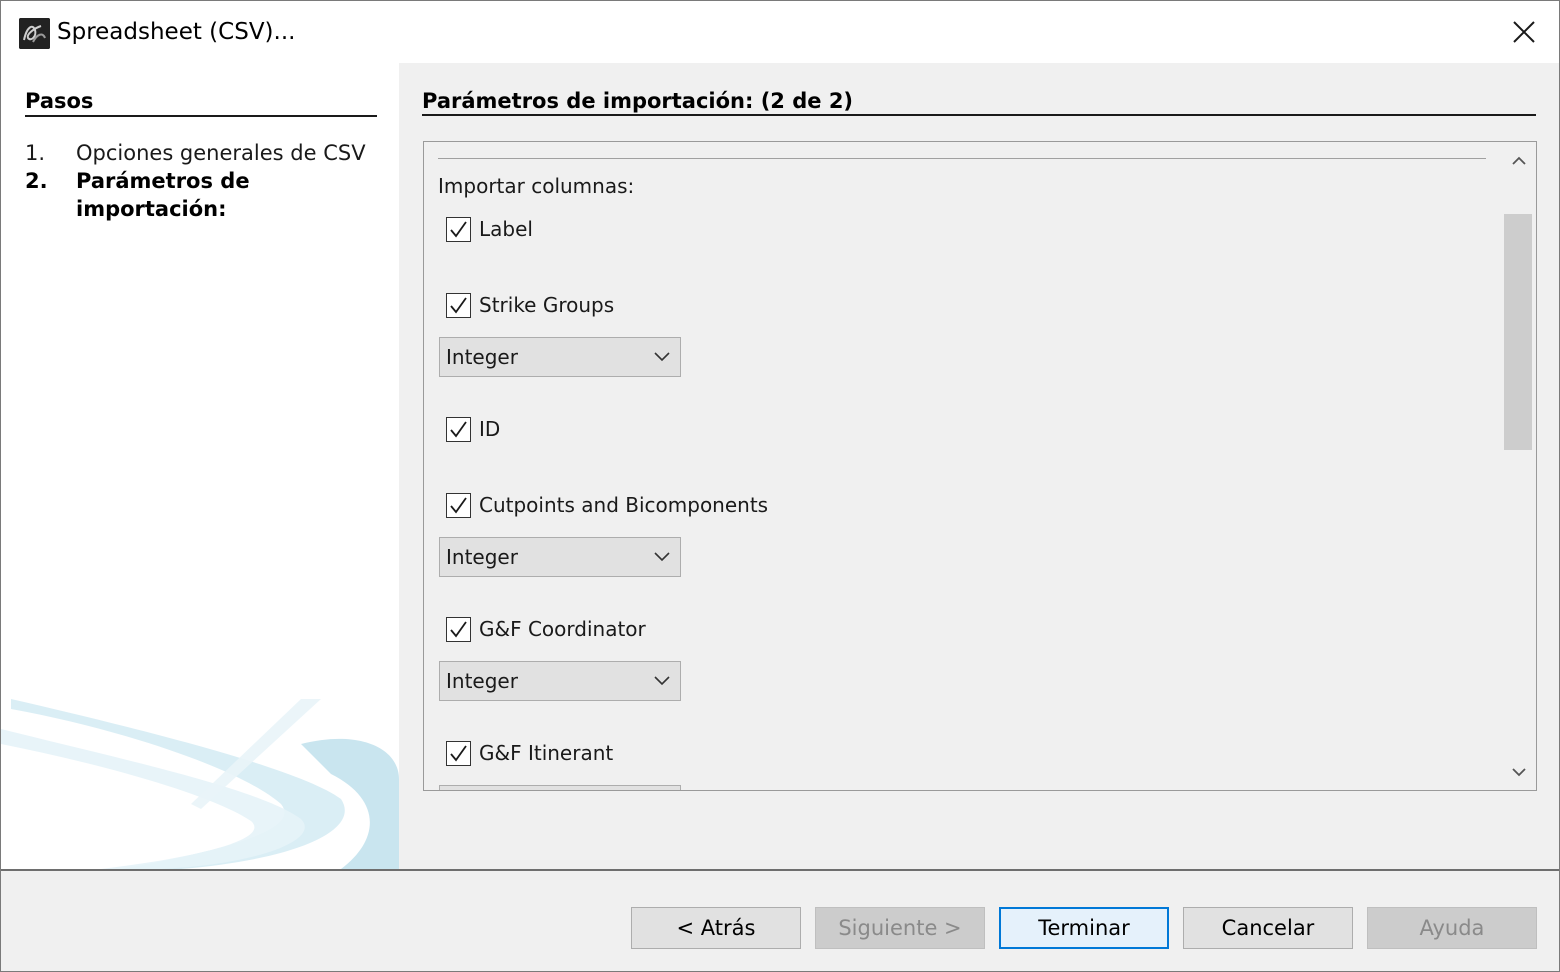 This screenshot has height=972, width=1560. I want to click on column-item-gf-itinerant: G&F Itinerant, so click(529, 753).